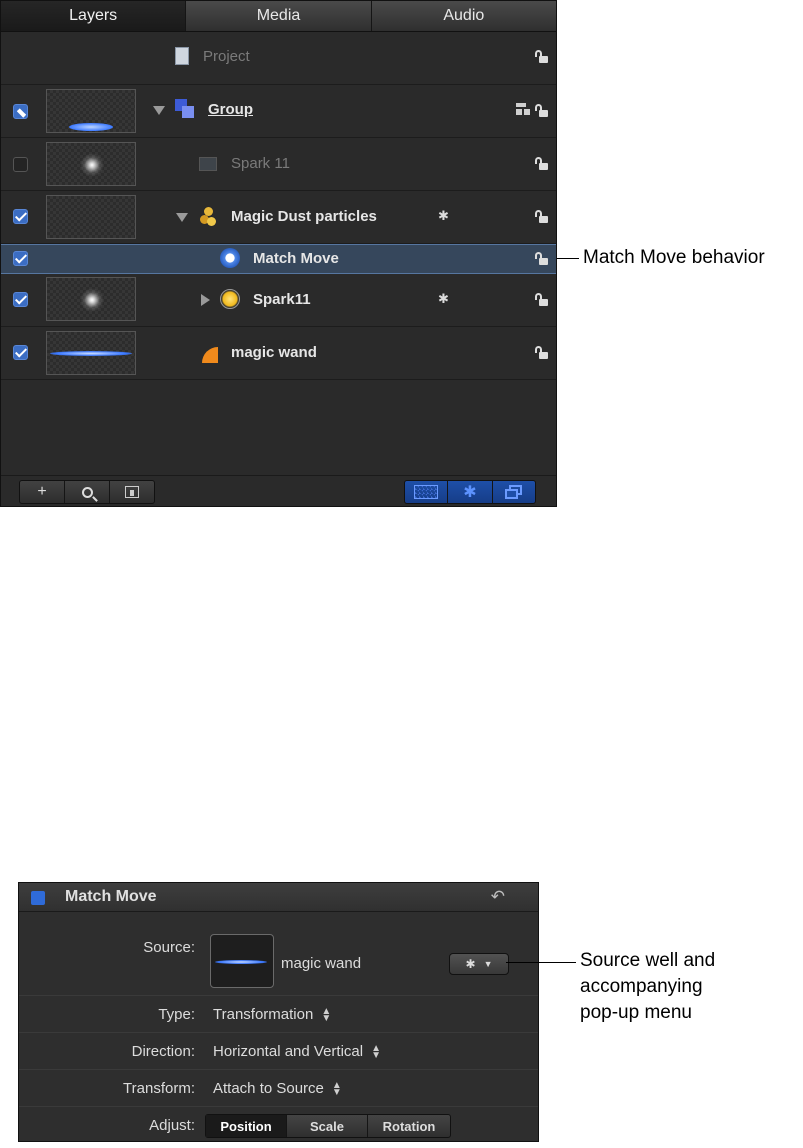  I want to click on adjust-label: Adjust:, so click(172, 1125).